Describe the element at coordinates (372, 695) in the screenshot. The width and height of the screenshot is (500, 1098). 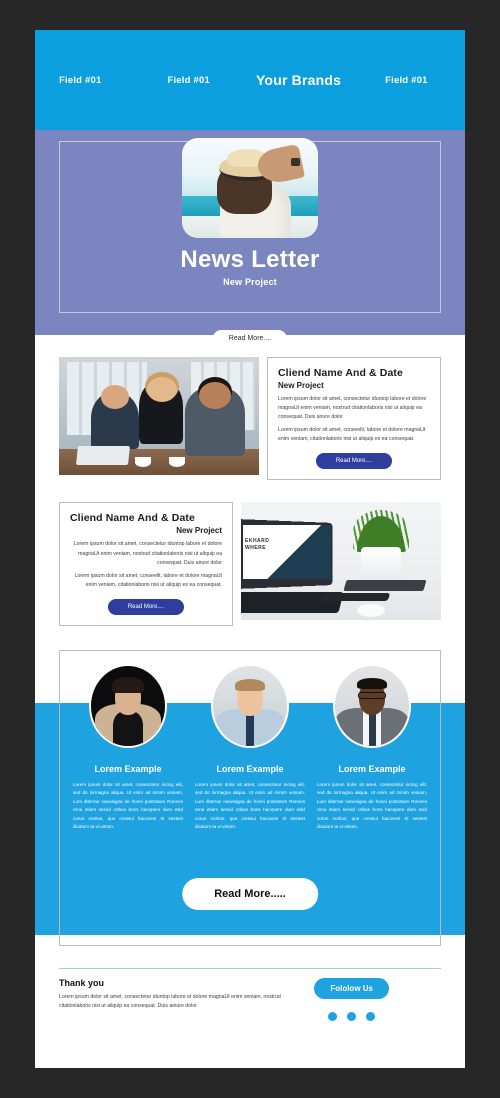
I see `glasses-icon` at that location.